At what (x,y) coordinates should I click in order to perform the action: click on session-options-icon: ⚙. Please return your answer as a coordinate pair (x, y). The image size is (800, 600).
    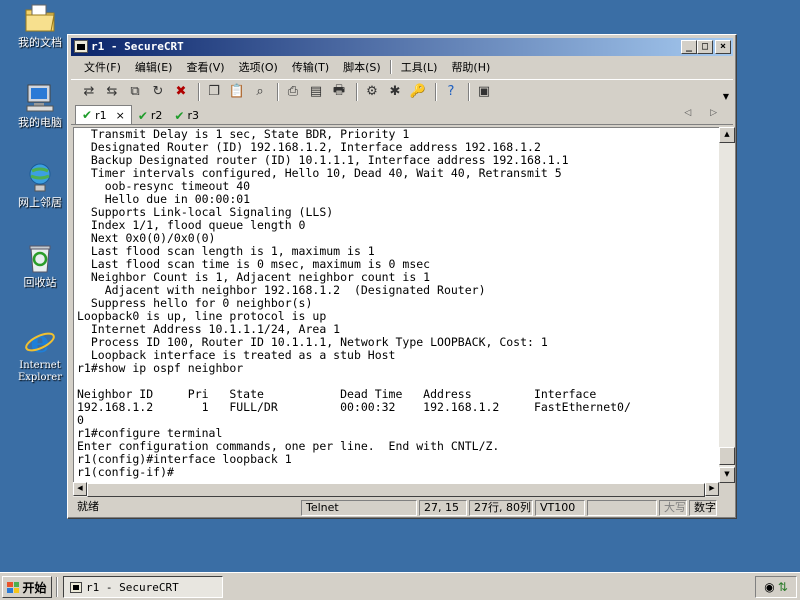
    Looking at the image, I should click on (372, 92).